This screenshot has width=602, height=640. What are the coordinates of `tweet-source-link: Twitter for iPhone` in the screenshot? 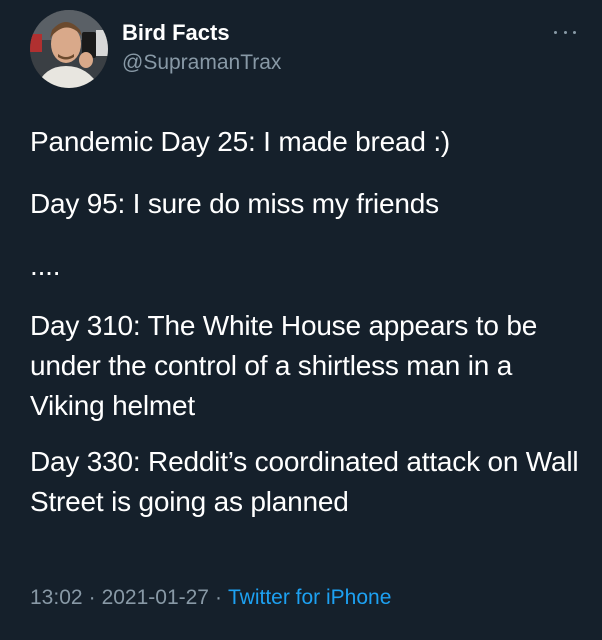 It's located at (309, 597).